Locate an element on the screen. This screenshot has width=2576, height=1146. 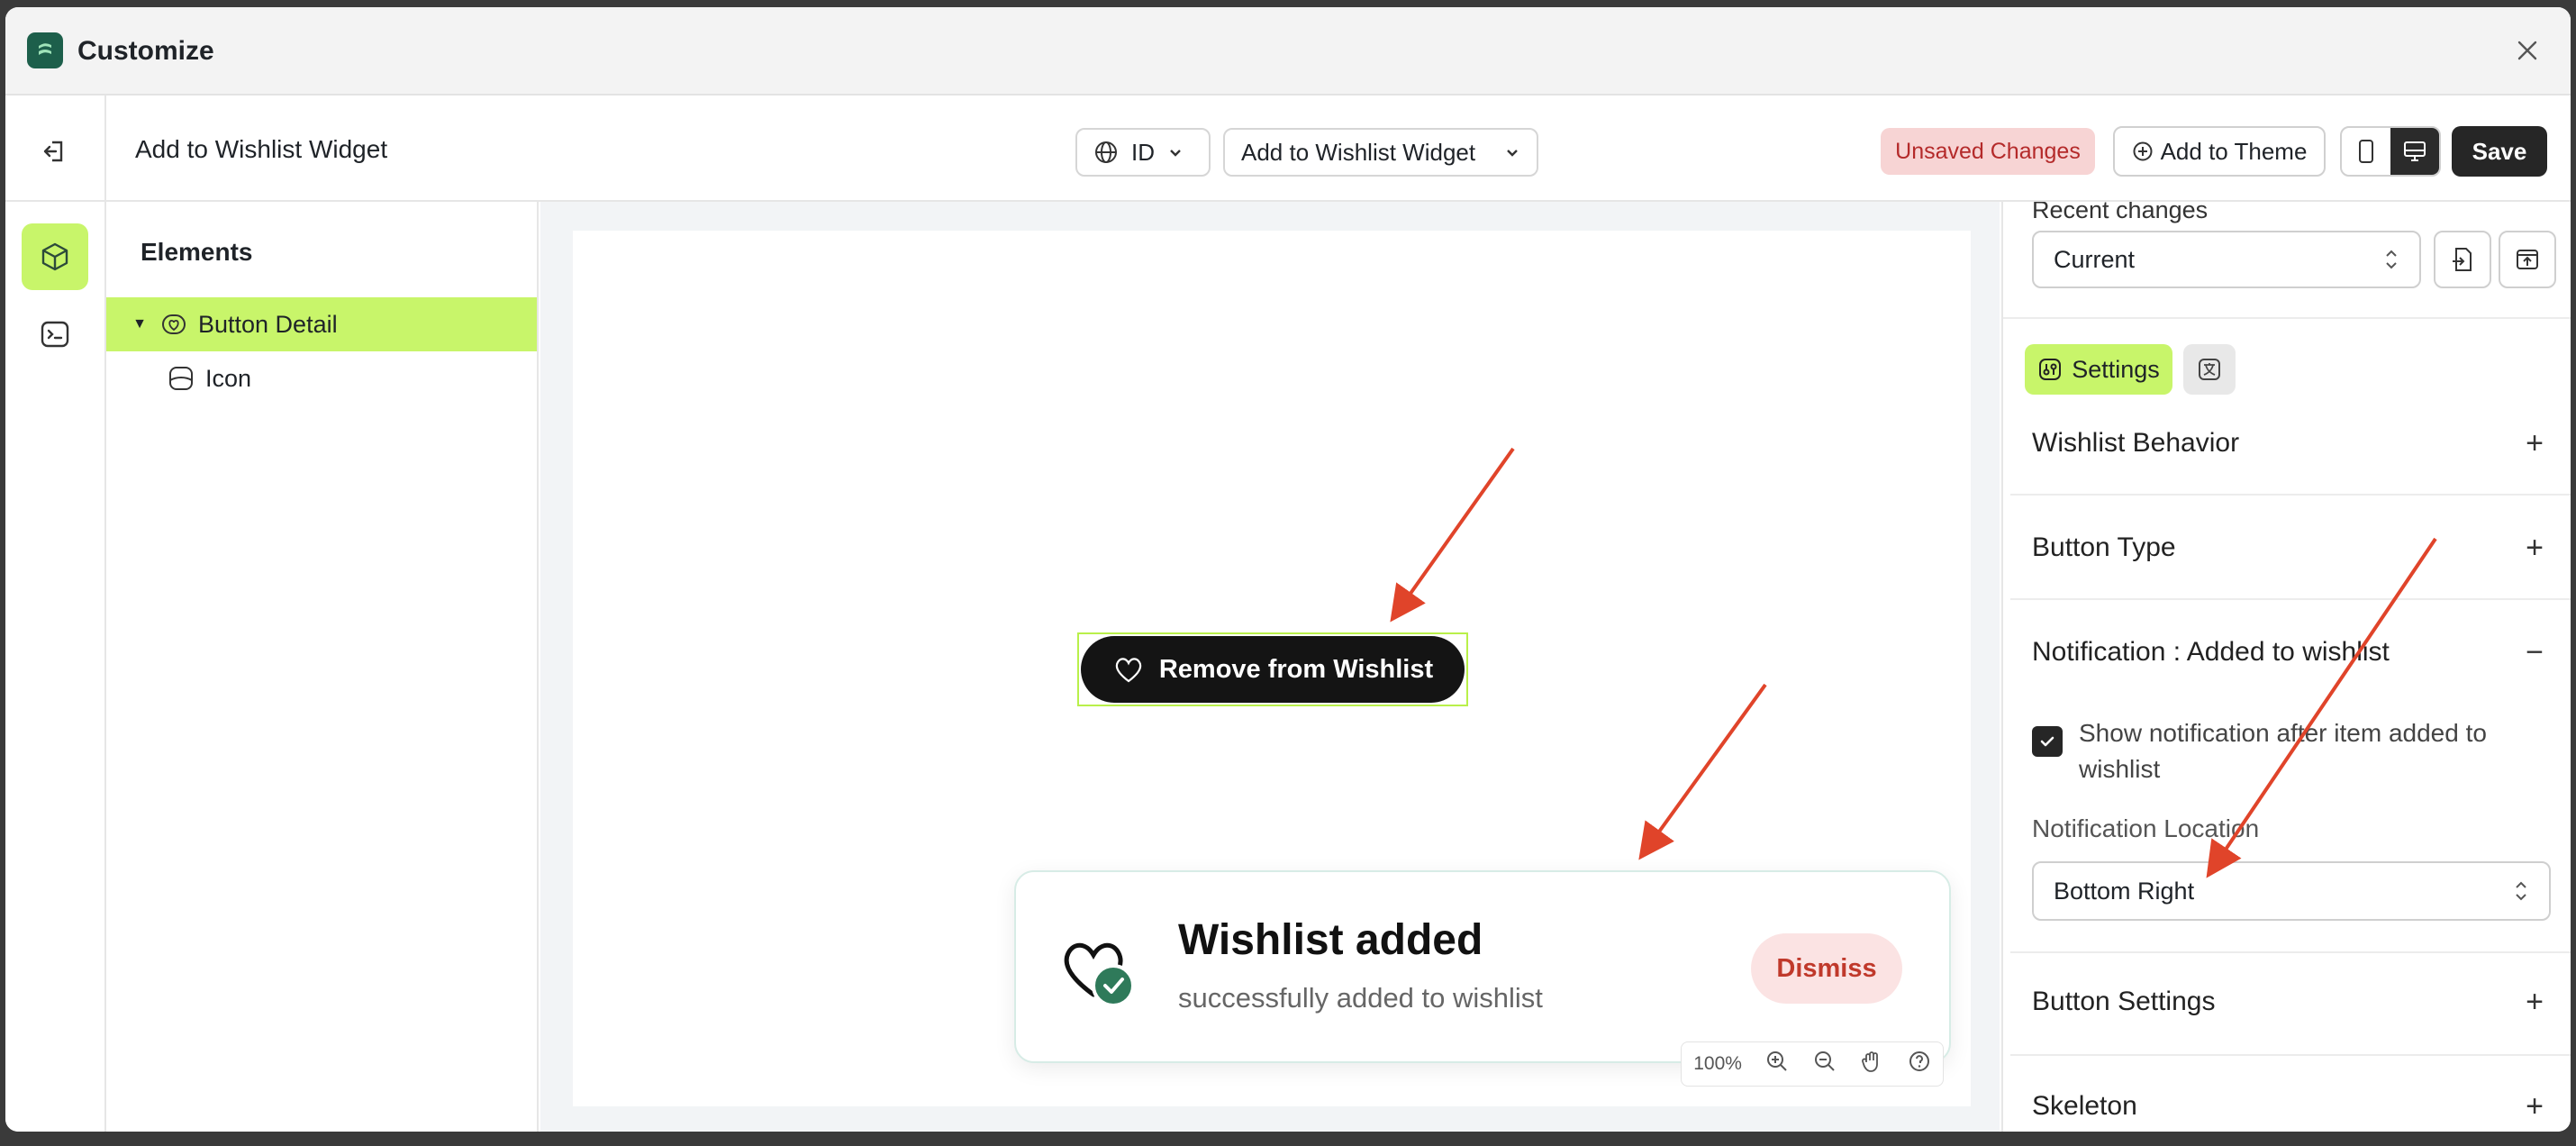
tree-item-button-detail: ▼ Button Detail is located at coordinates (321, 324).